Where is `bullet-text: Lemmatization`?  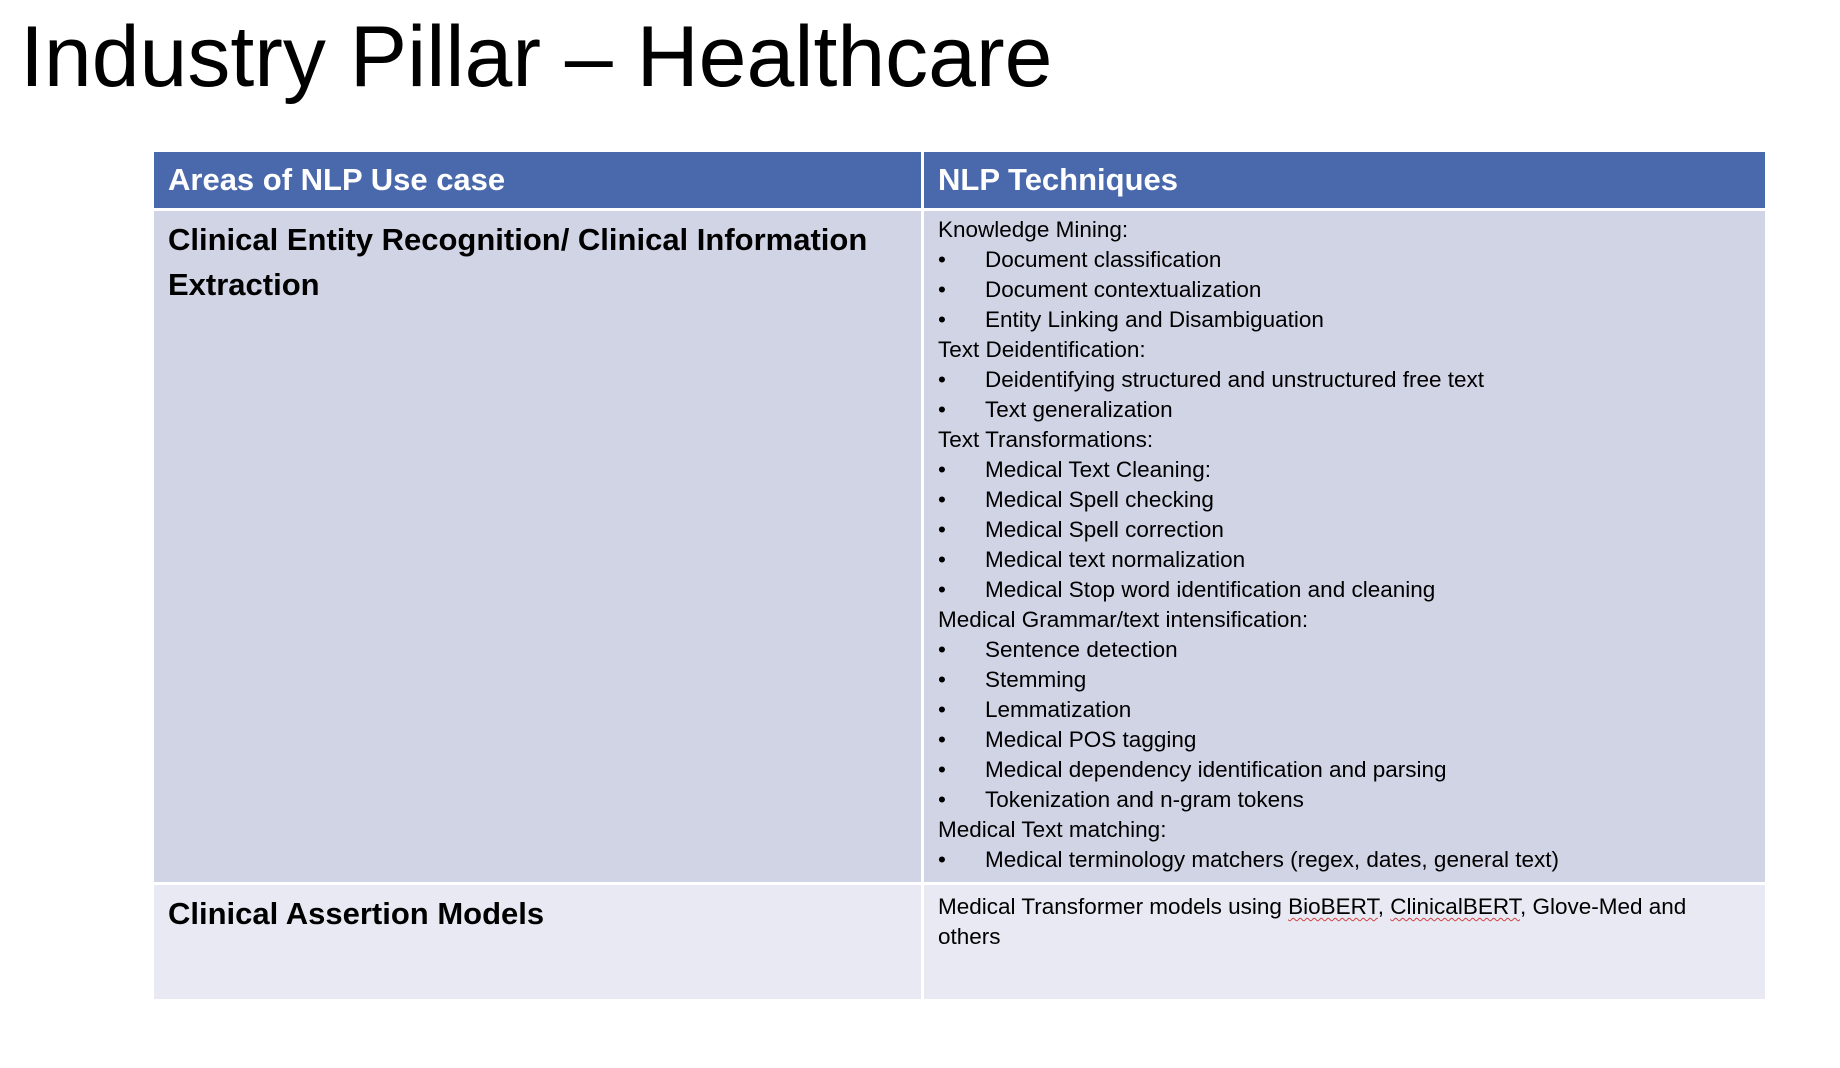
bullet-text: Lemmatization is located at coordinates (1058, 709).